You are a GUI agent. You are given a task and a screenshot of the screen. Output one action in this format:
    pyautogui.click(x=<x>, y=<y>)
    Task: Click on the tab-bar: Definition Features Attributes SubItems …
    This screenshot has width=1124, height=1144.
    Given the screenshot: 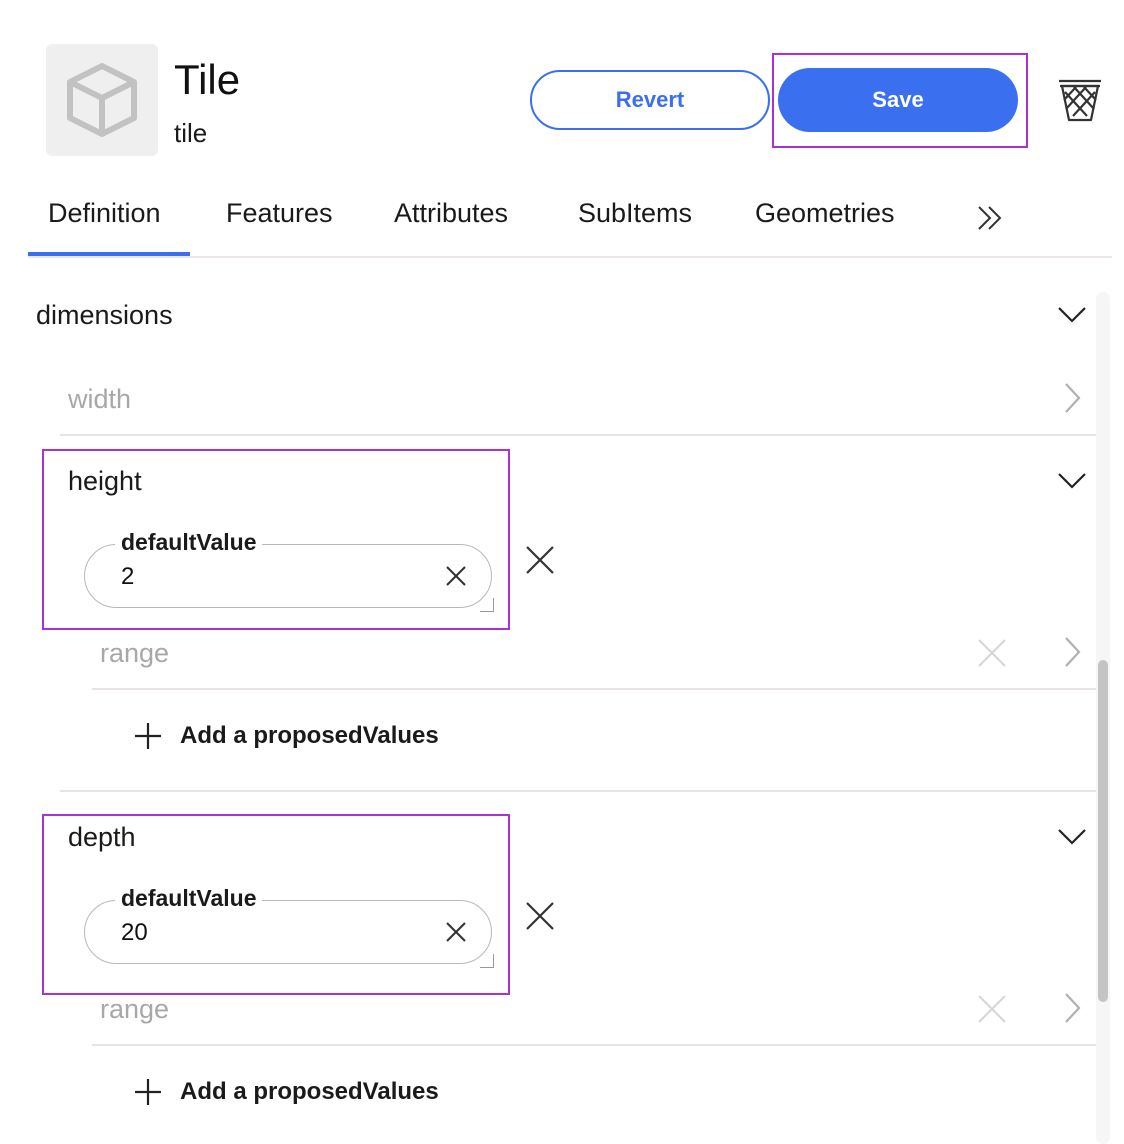 What is the action you would take?
    pyautogui.click(x=570, y=222)
    